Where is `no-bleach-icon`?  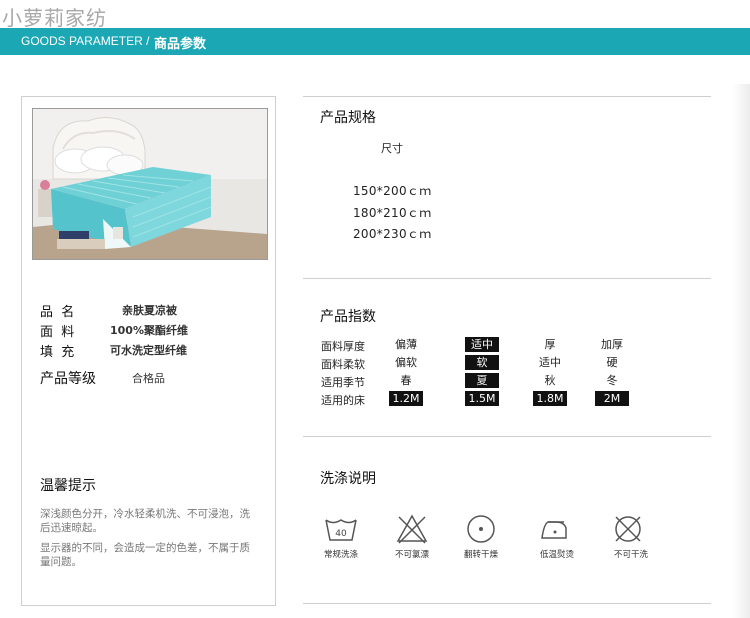
no-bleach-icon is located at coordinates (412, 529).